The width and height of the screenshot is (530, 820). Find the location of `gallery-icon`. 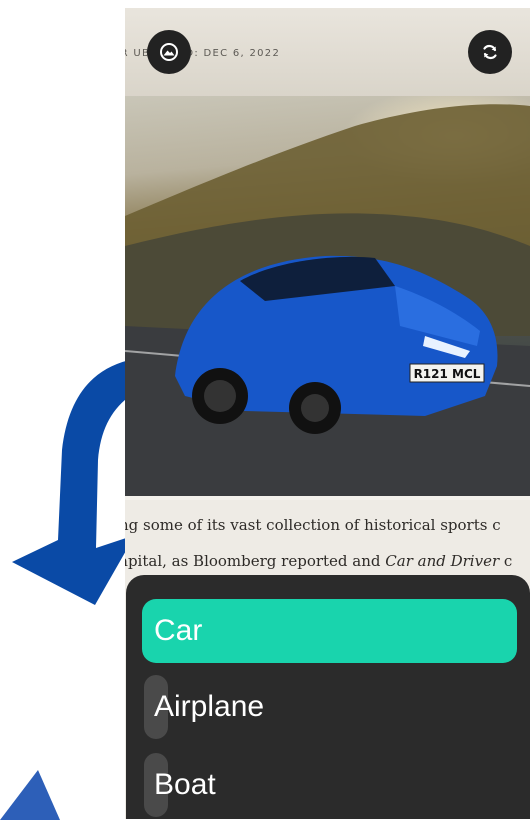

gallery-icon is located at coordinates (169, 52).